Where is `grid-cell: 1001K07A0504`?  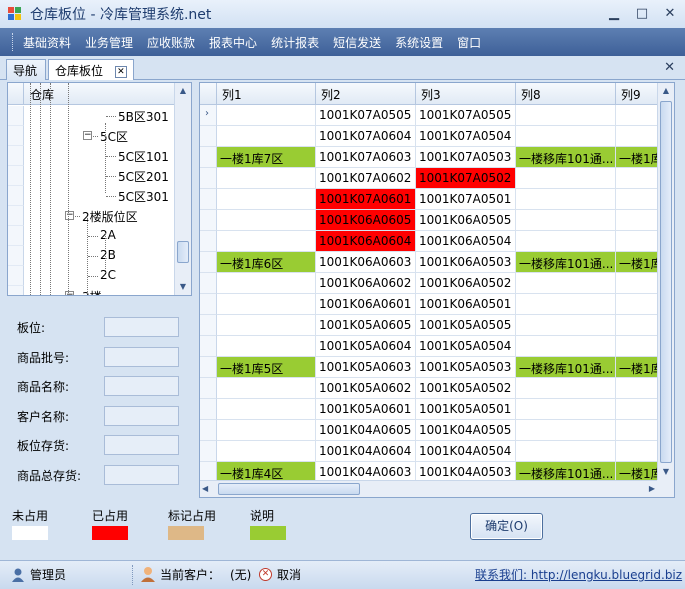
grid-cell: 1001K07A0504 is located at coordinates (466, 136).